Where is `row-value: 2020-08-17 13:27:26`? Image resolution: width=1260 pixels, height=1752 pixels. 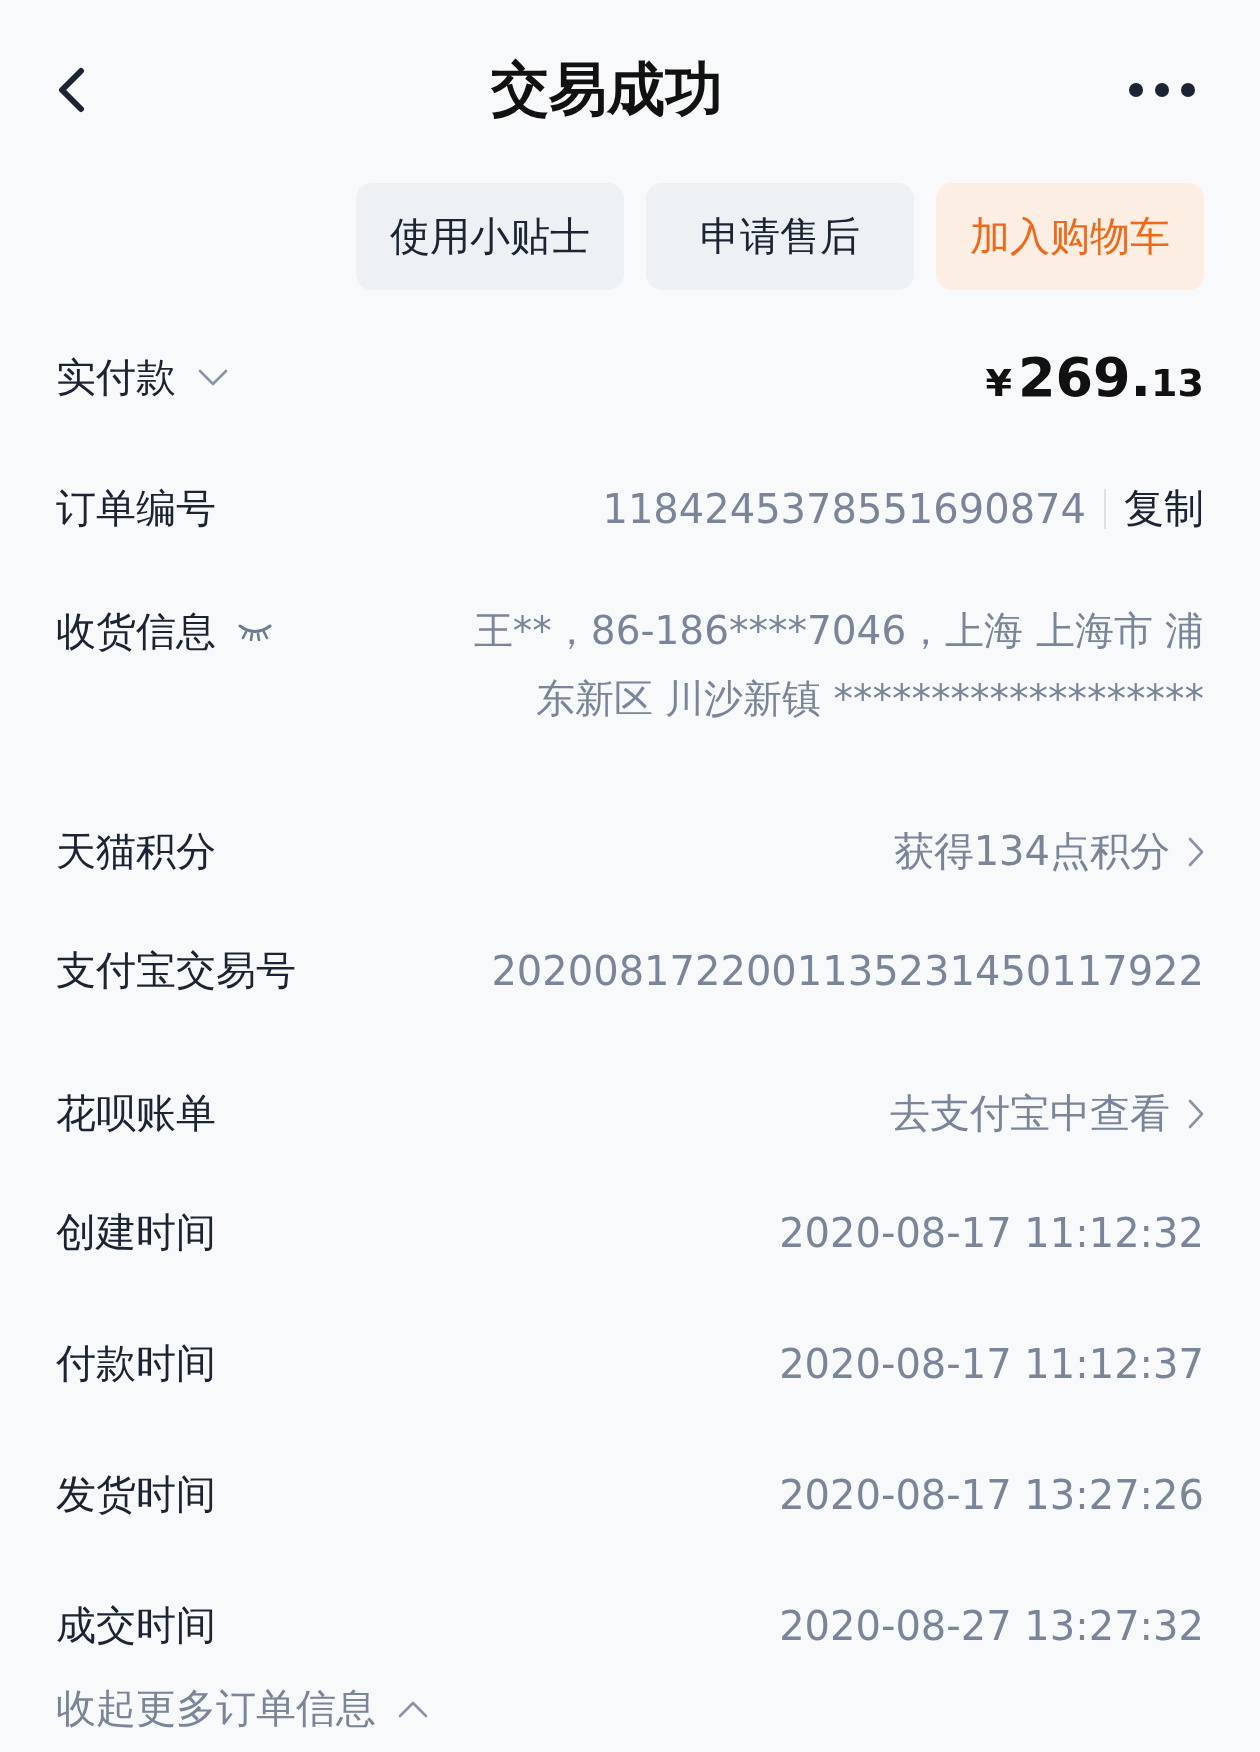 row-value: 2020-08-17 13:27:26 is located at coordinates (991, 1494).